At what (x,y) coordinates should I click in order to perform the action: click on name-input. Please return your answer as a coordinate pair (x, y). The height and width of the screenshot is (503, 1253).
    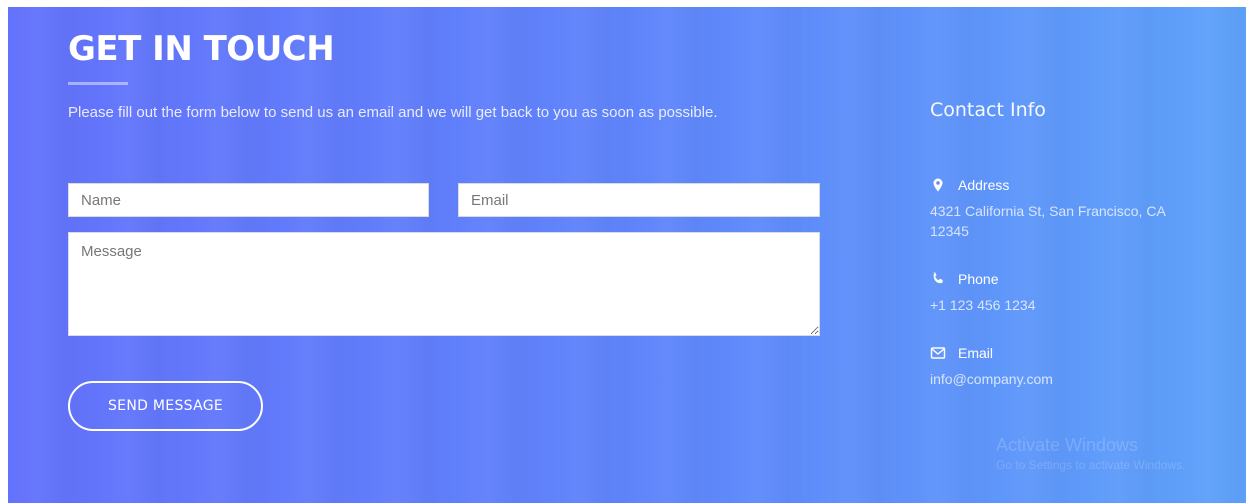
    Looking at the image, I should click on (248, 200).